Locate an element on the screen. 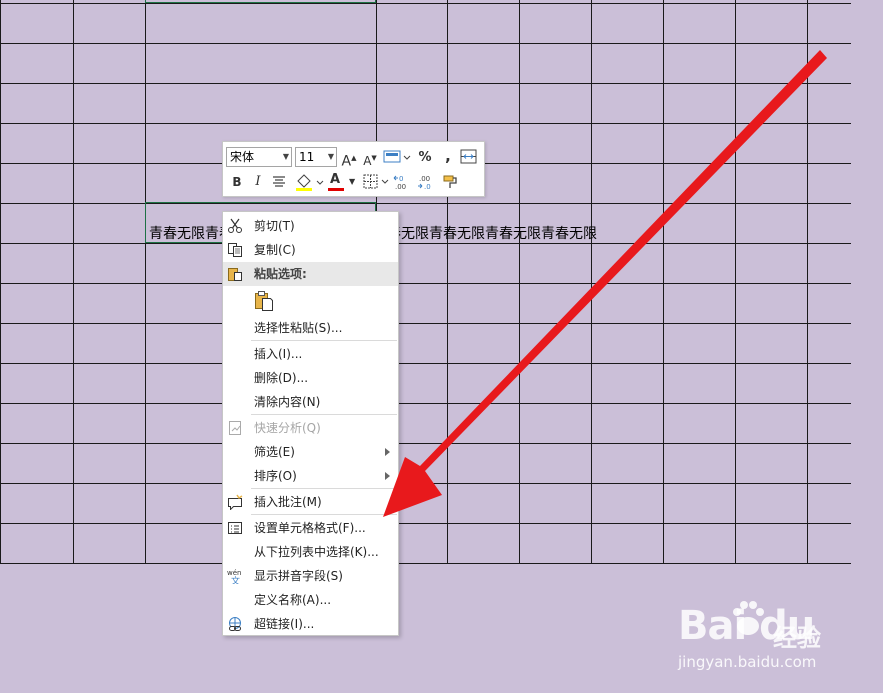  paw-icon is located at coordinates (748, 618).